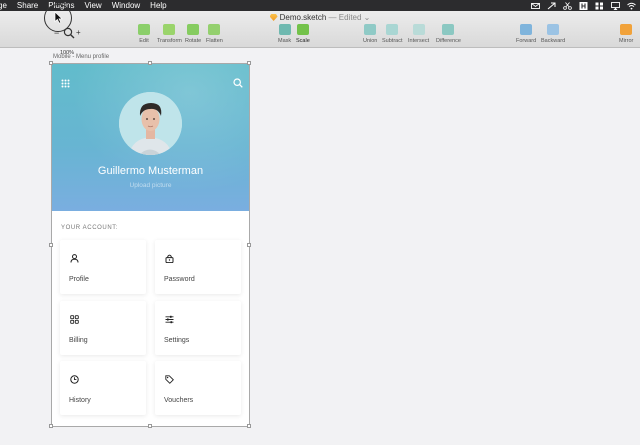  I want to click on grid-icon, so click(599, 6).